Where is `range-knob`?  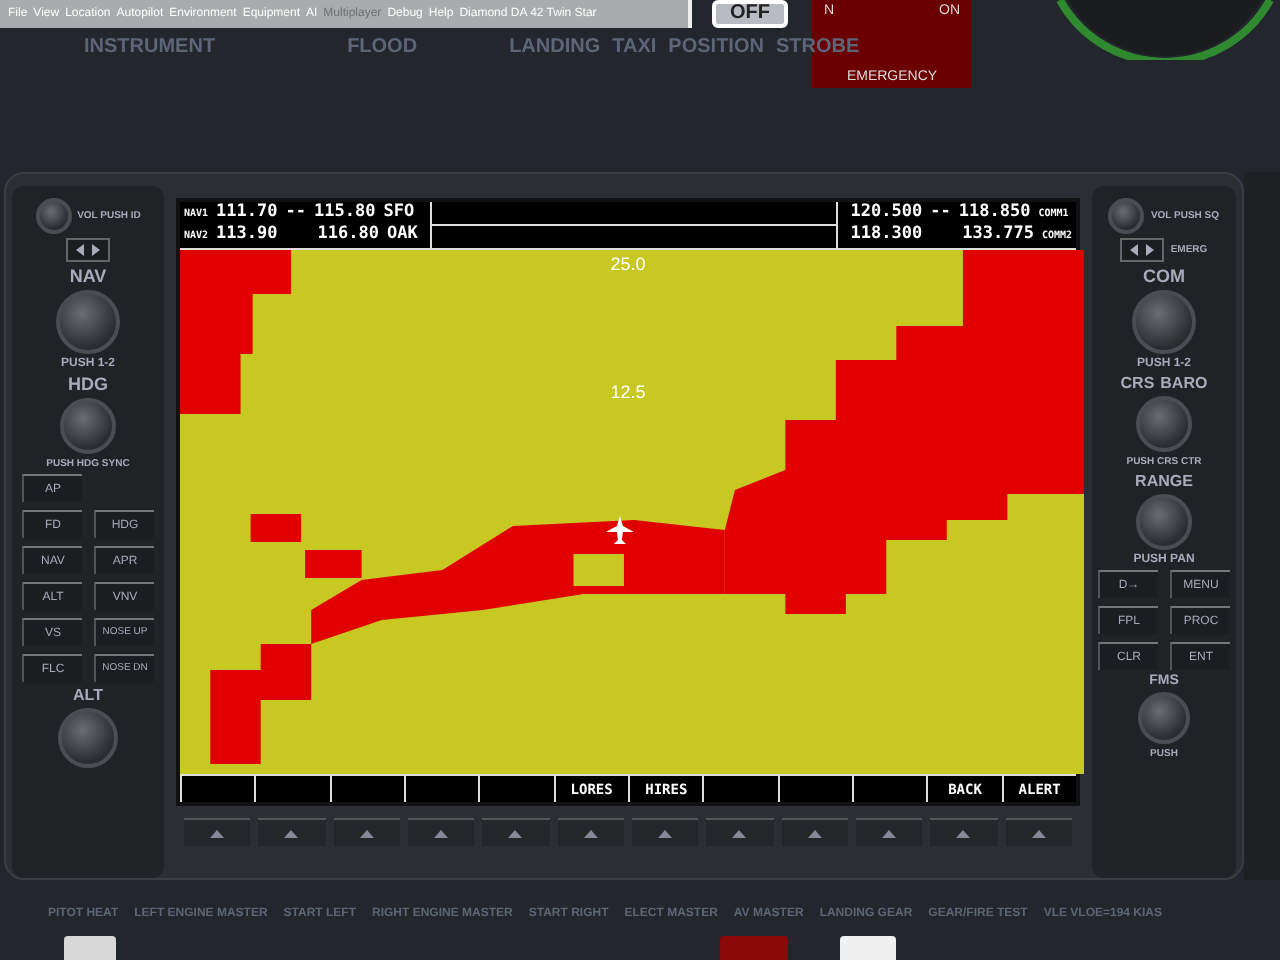 range-knob is located at coordinates (1164, 522).